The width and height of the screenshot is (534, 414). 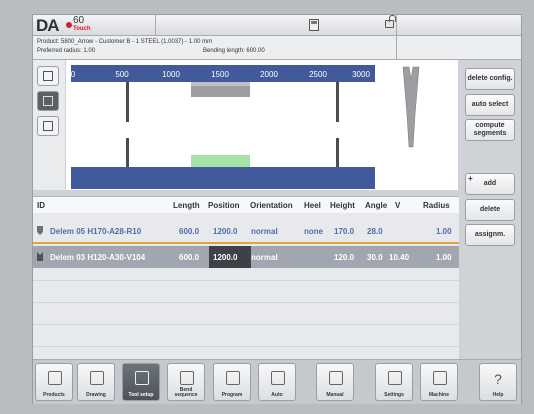 I want to click on ruler-tick: 1500, so click(x=220, y=74).